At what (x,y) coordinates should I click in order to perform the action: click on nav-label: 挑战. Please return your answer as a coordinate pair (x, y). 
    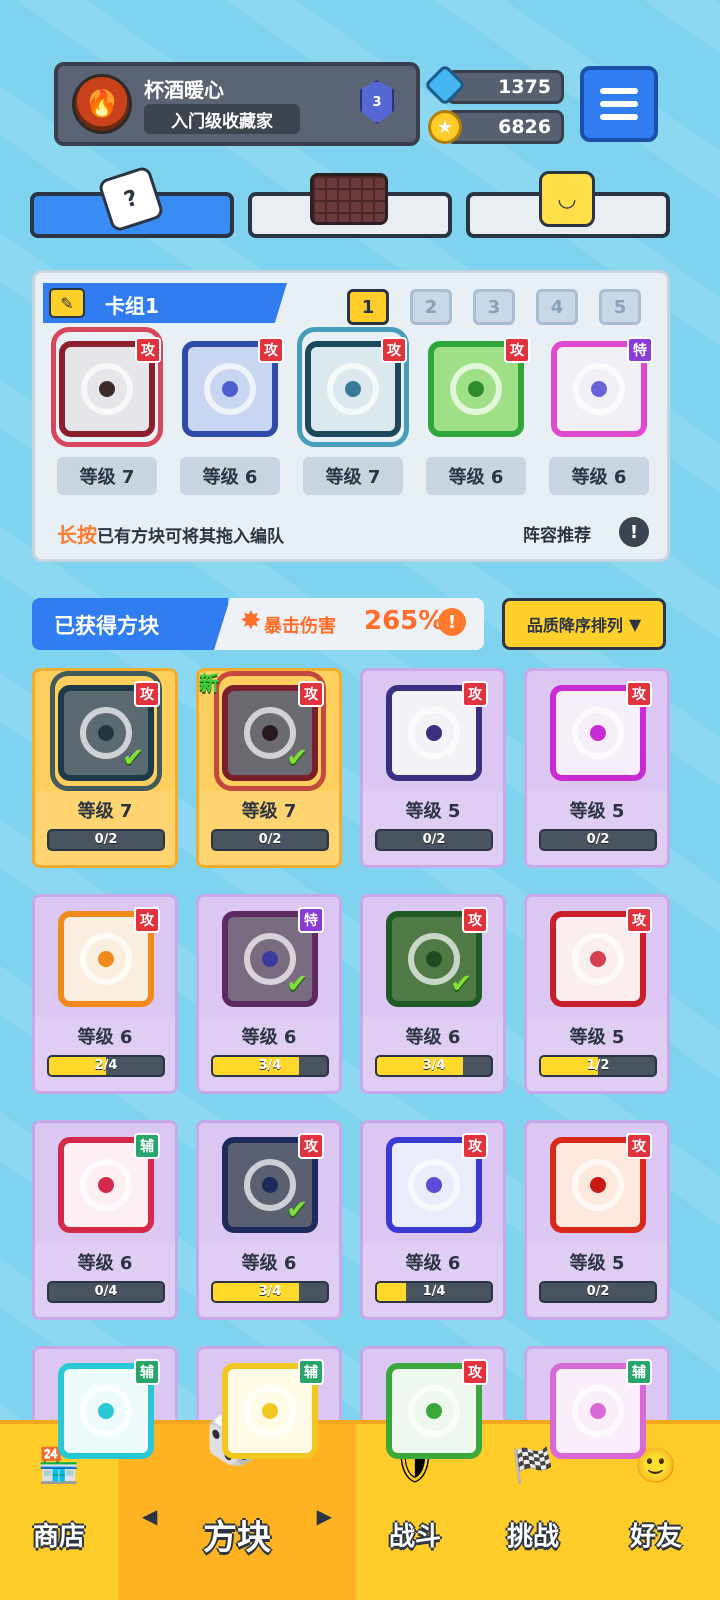
    Looking at the image, I should click on (532, 1537).